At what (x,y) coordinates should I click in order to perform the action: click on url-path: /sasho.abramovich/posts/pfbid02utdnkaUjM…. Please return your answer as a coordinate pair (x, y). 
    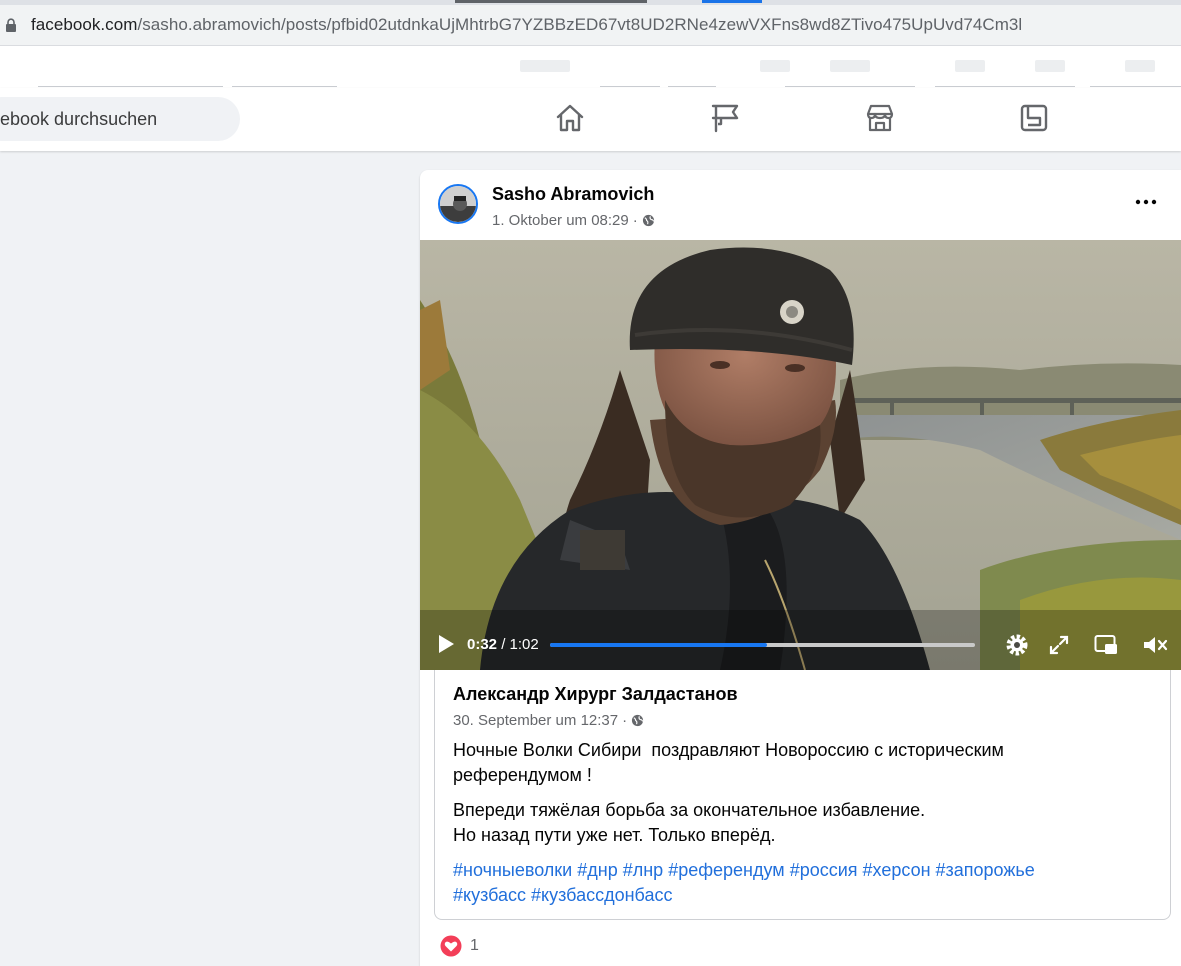
    Looking at the image, I should click on (580, 24).